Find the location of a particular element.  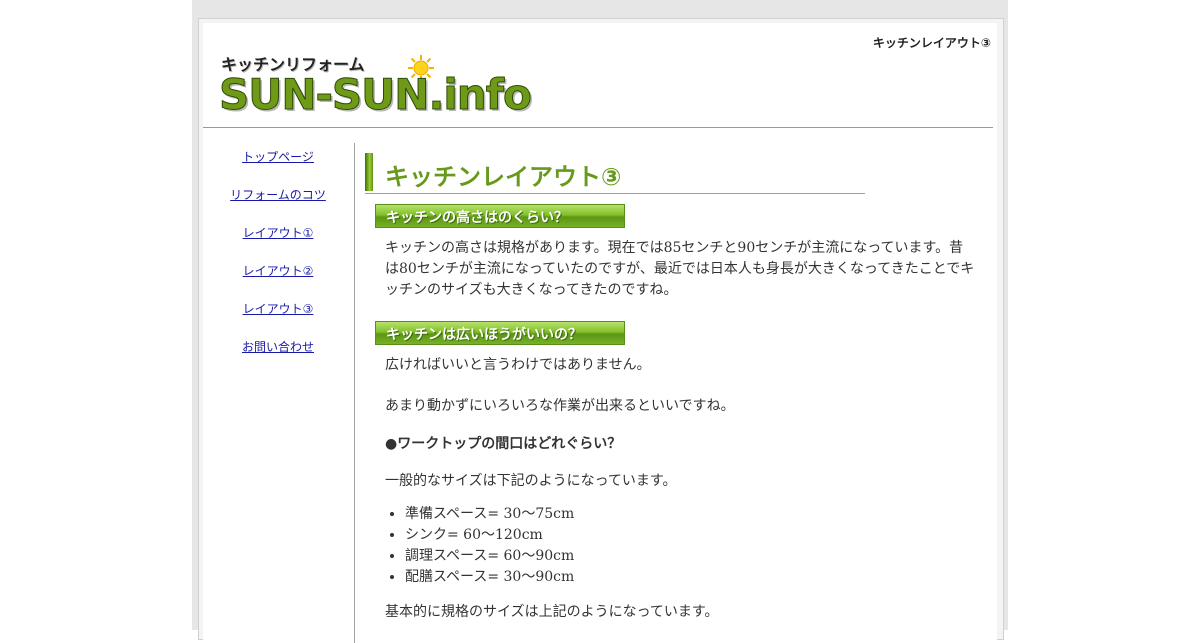

sidebar-item-tips: リフォームのコツ is located at coordinates (278, 200).